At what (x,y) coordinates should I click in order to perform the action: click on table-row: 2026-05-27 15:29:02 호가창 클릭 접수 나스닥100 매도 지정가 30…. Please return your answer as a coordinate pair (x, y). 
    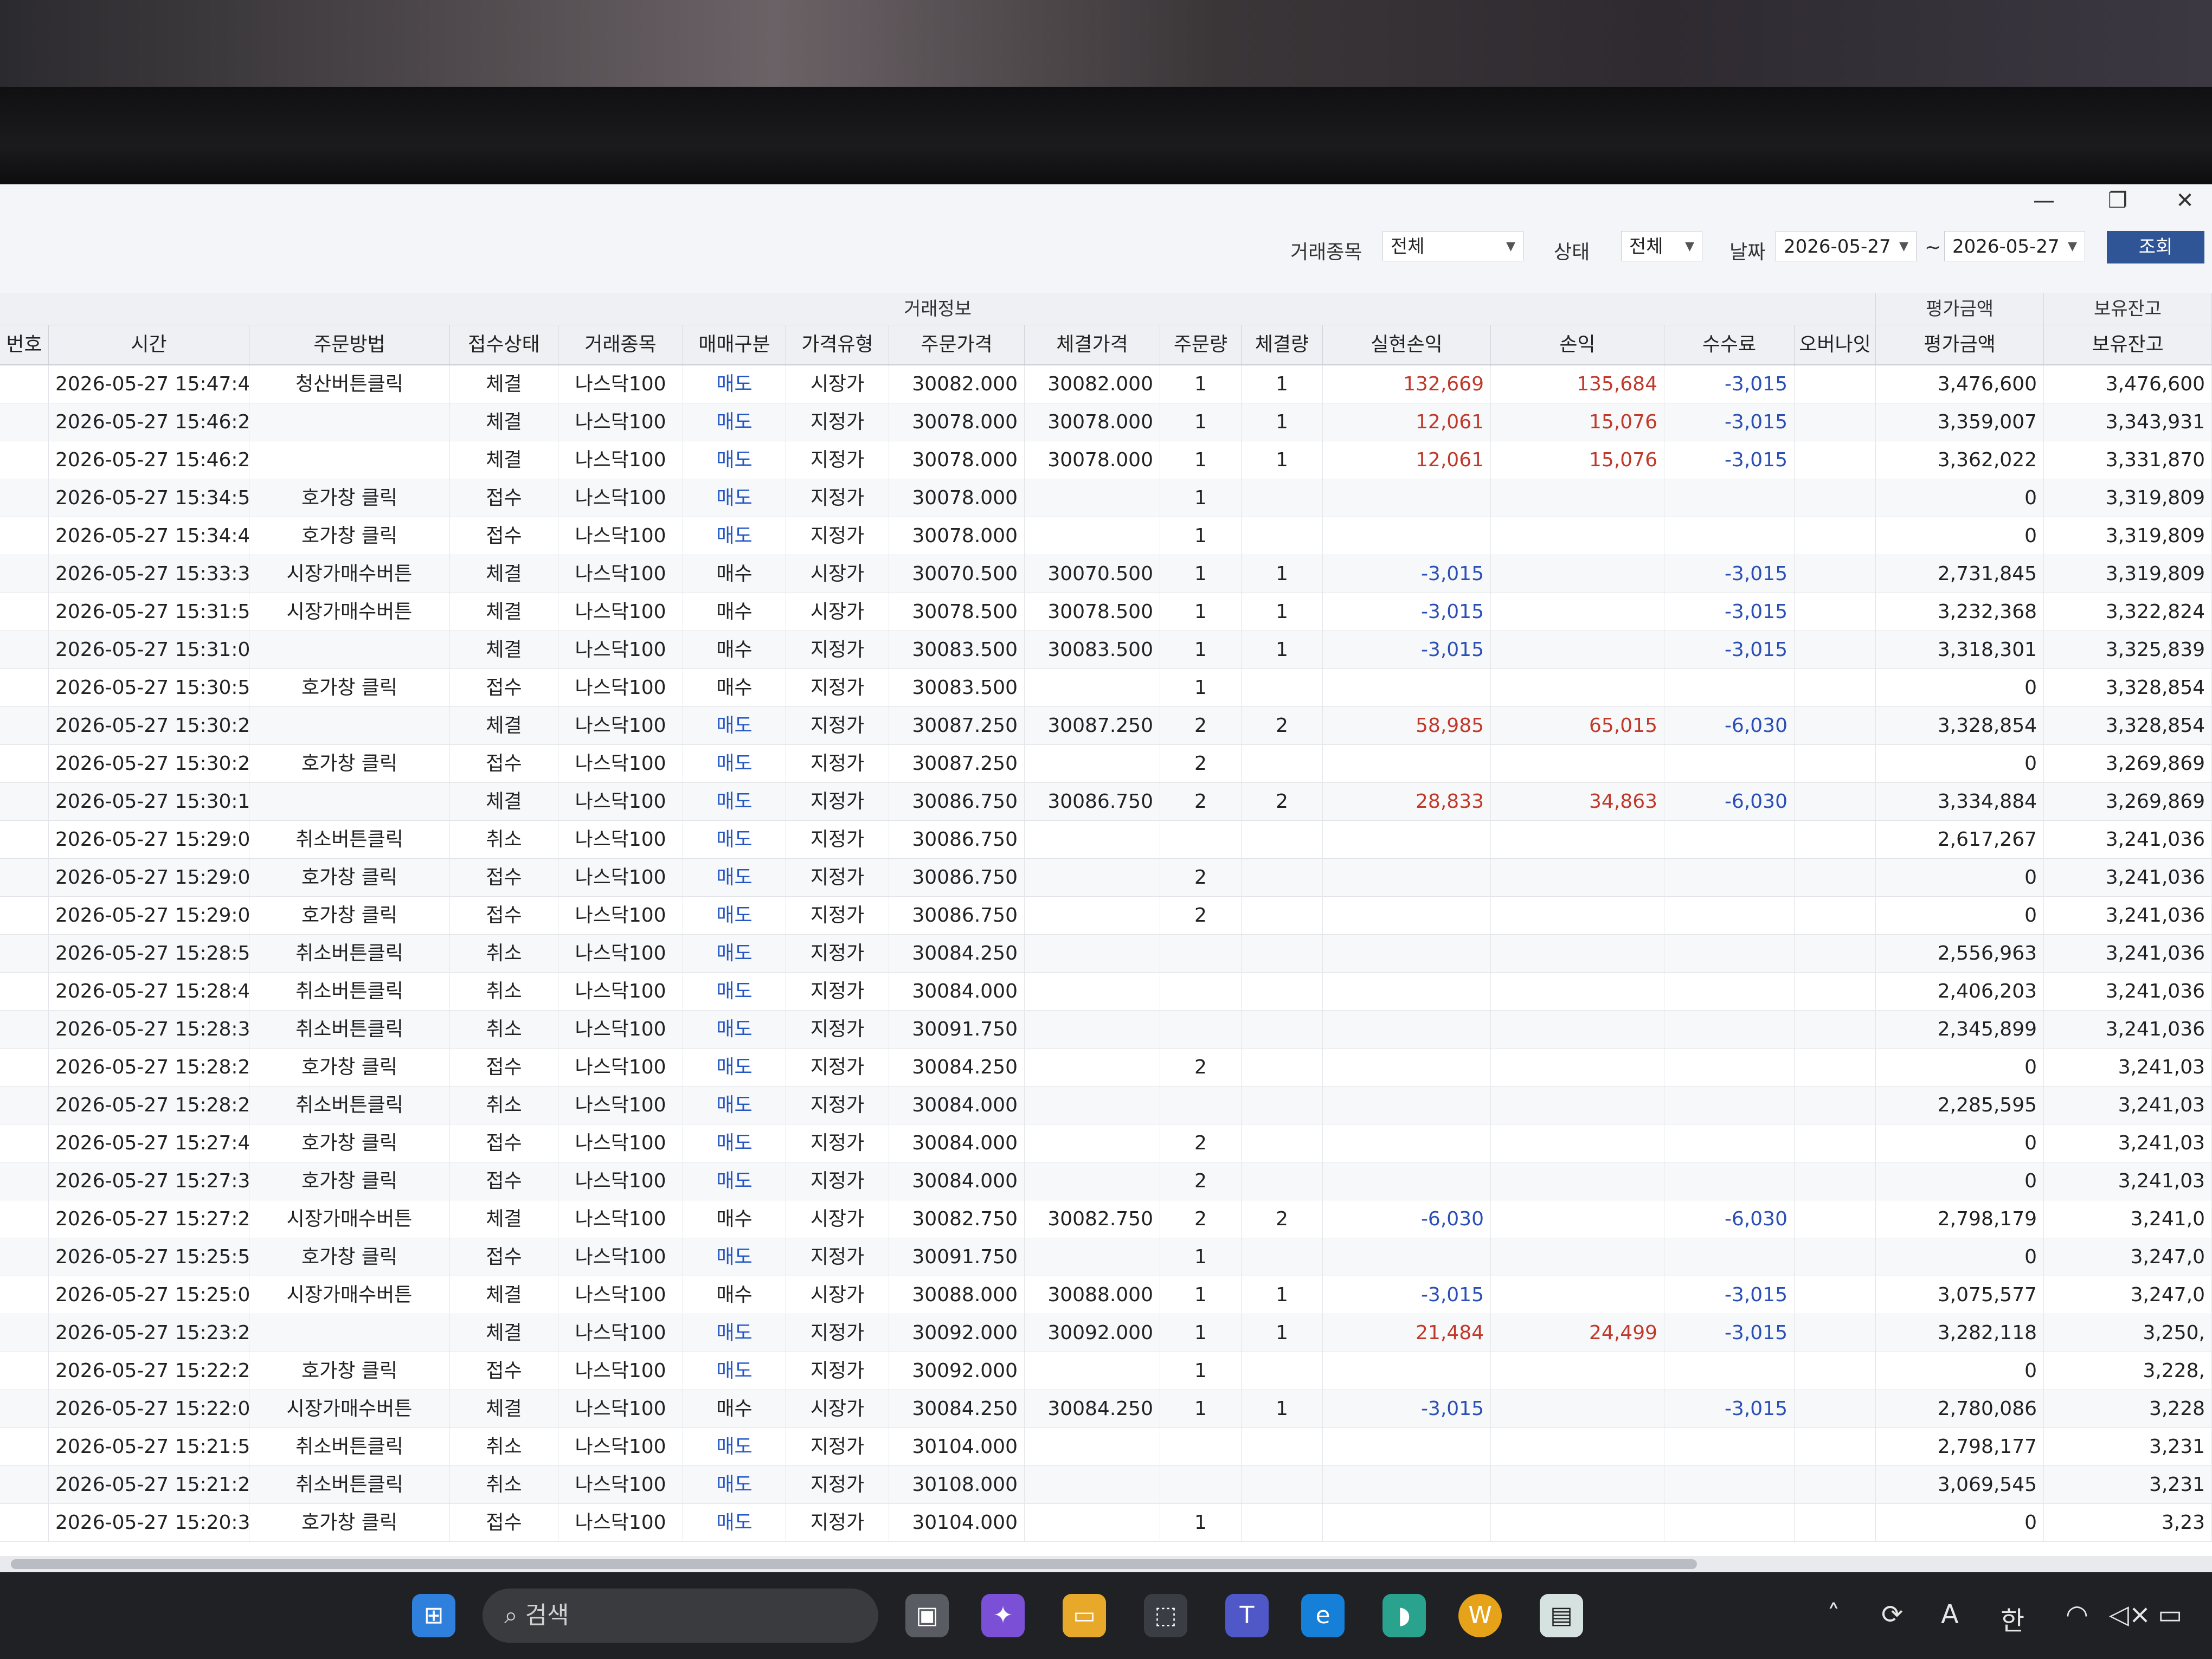
    Looking at the image, I should click on (1106, 878).